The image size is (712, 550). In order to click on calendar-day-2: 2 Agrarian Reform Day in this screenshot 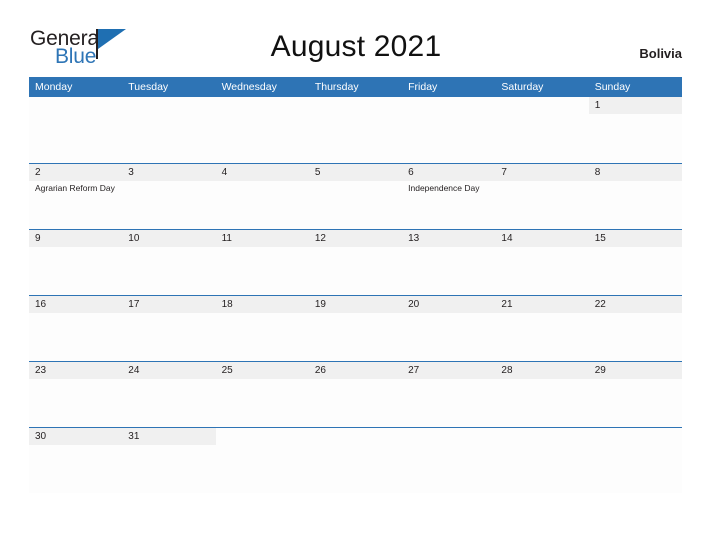, I will do `click(76, 196)`.